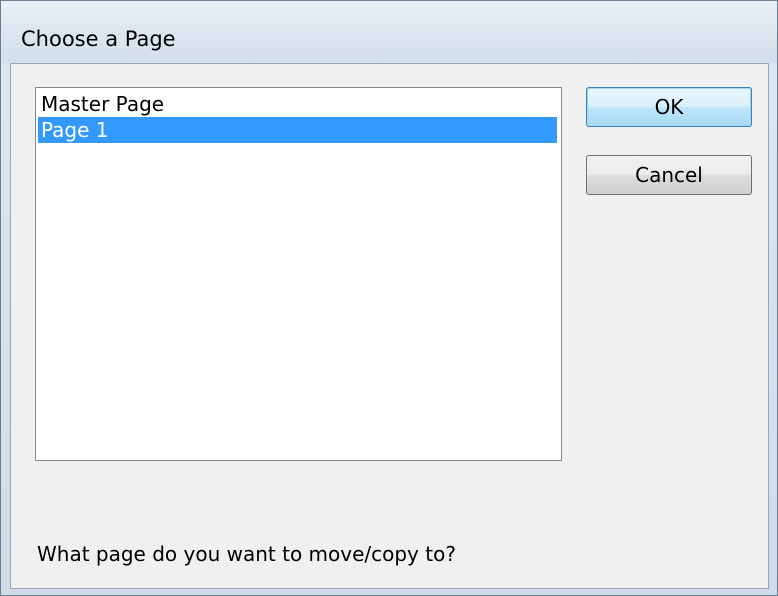  What do you see at coordinates (669, 107) in the screenshot?
I see `ok-button: OK` at bounding box center [669, 107].